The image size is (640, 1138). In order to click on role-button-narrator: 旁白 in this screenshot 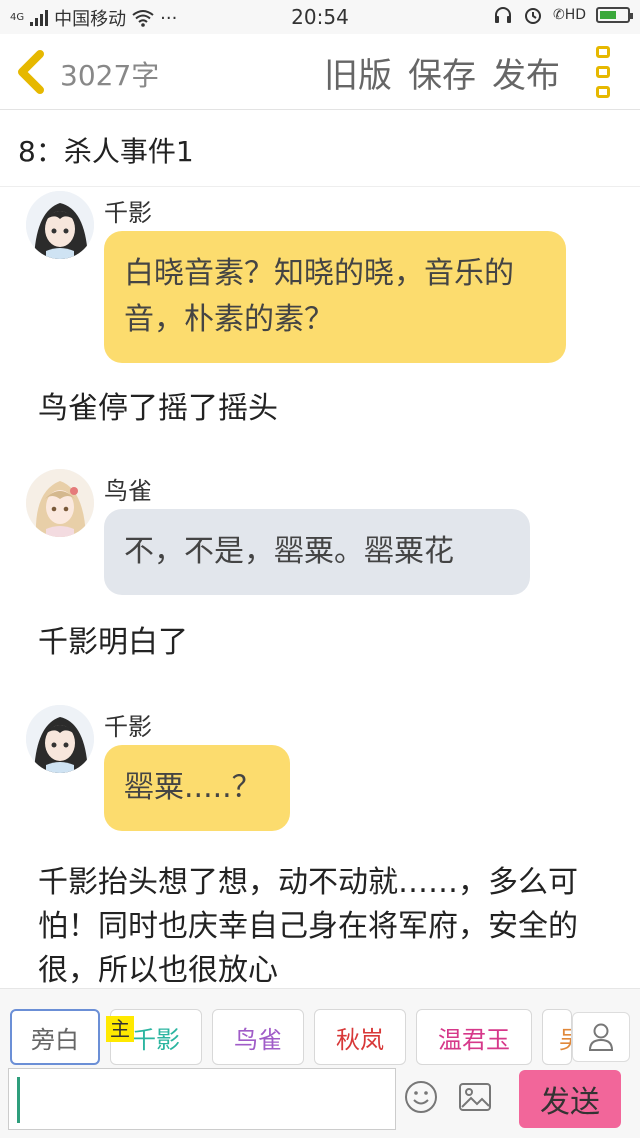, I will do `click(55, 1037)`.